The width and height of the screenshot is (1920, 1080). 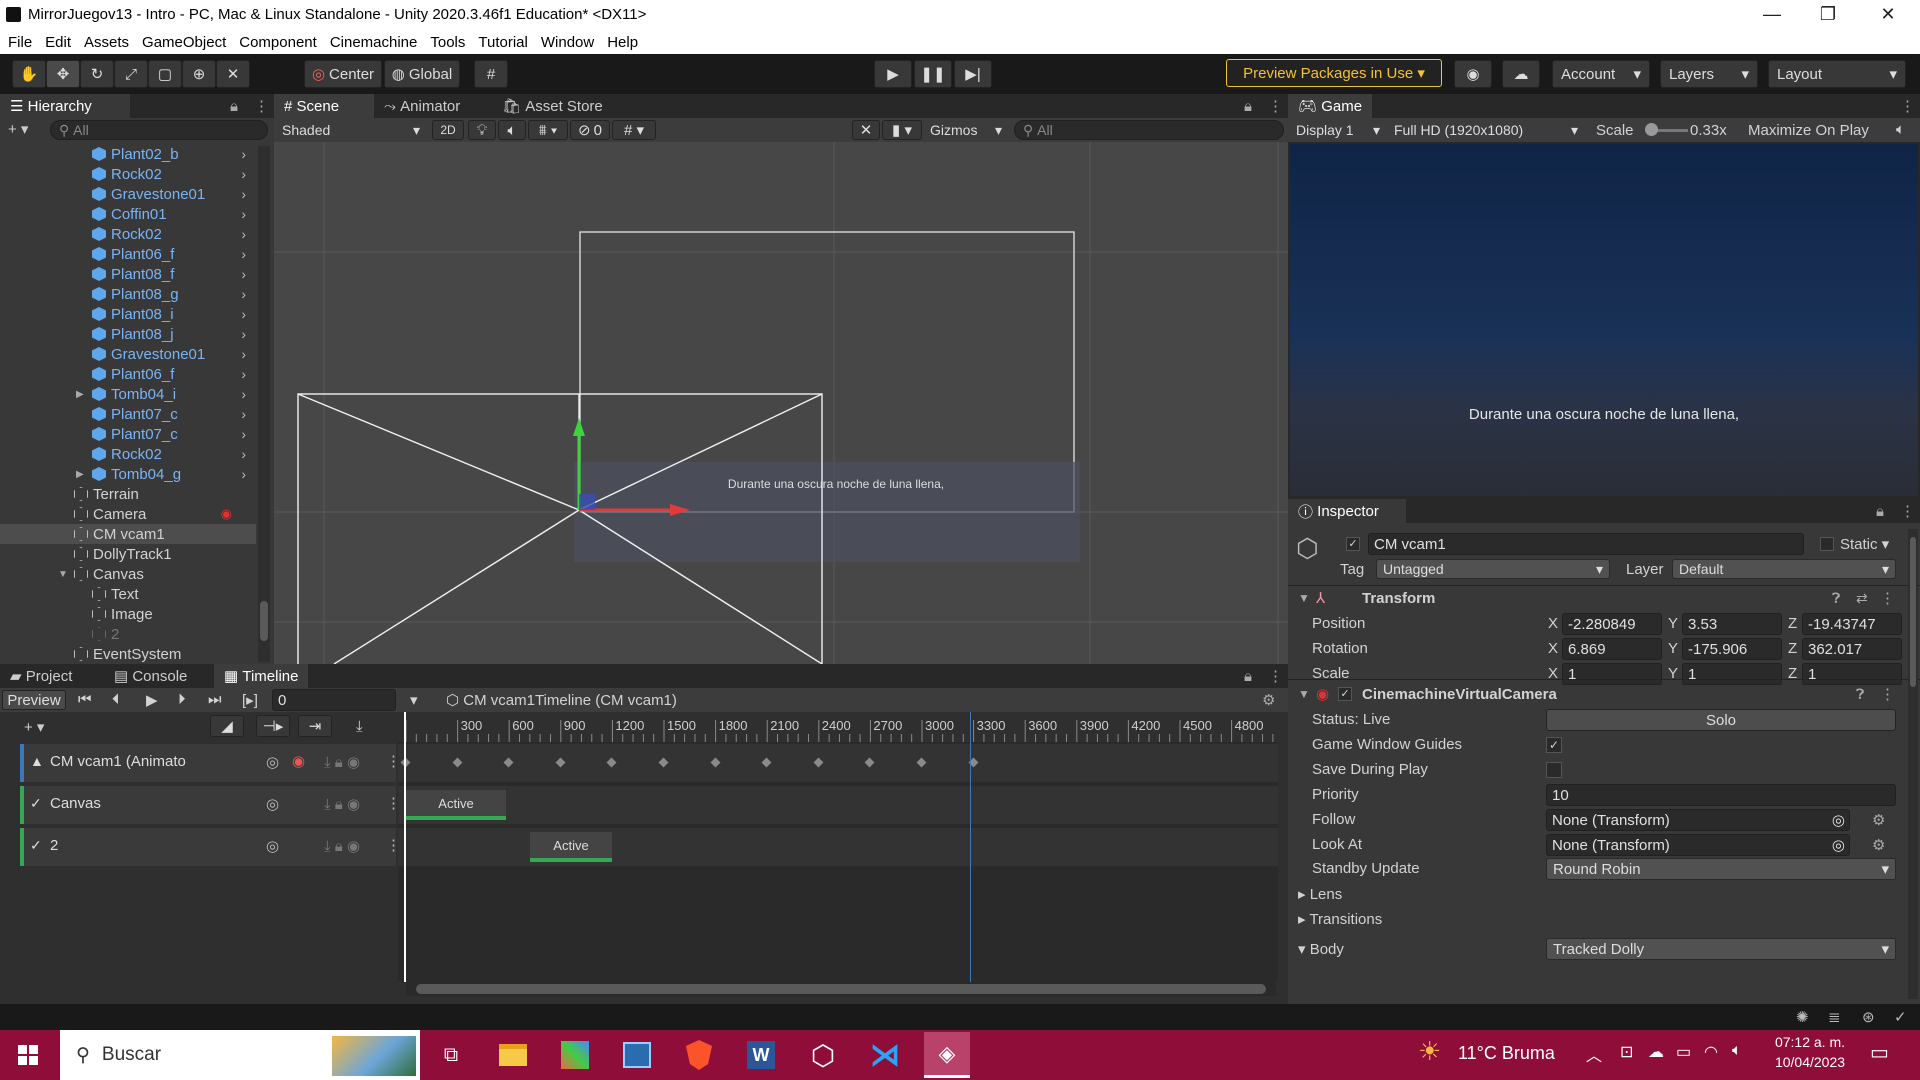 What do you see at coordinates (215, 699) in the screenshot?
I see `goto-end-icon: ⏭` at bounding box center [215, 699].